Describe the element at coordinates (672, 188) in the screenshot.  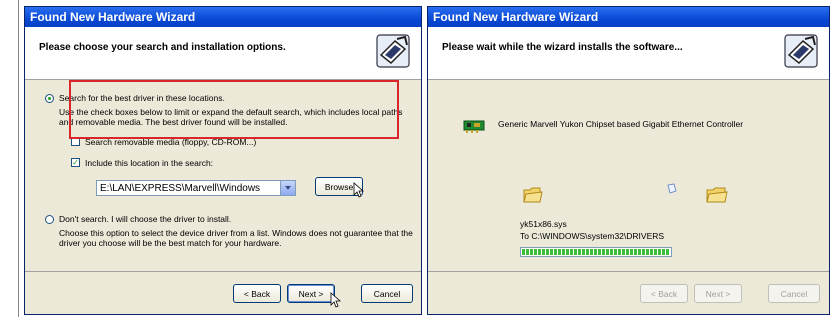
I see `flying-document-icon` at that location.